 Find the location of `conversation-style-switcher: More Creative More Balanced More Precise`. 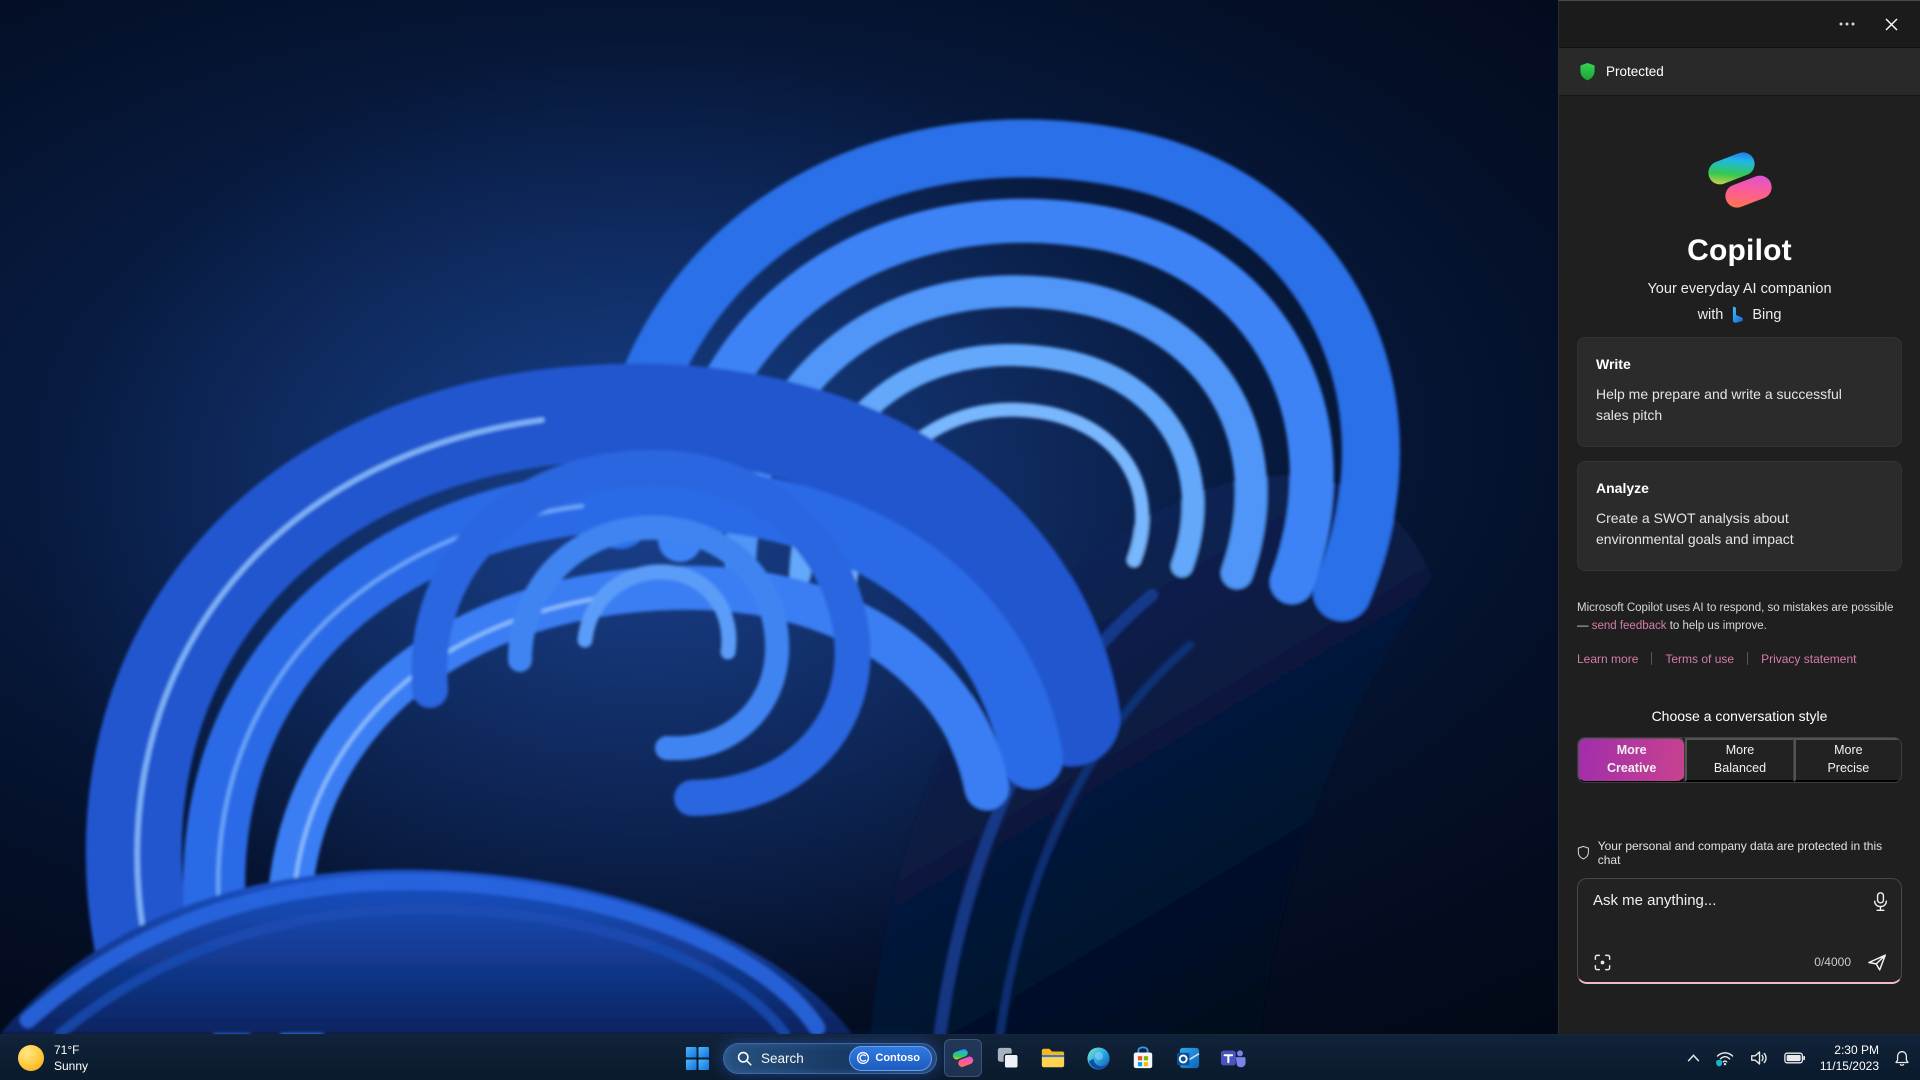

conversation-style-switcher: More Creative More Balanced More Precise is located at coordinates (1739, 759).